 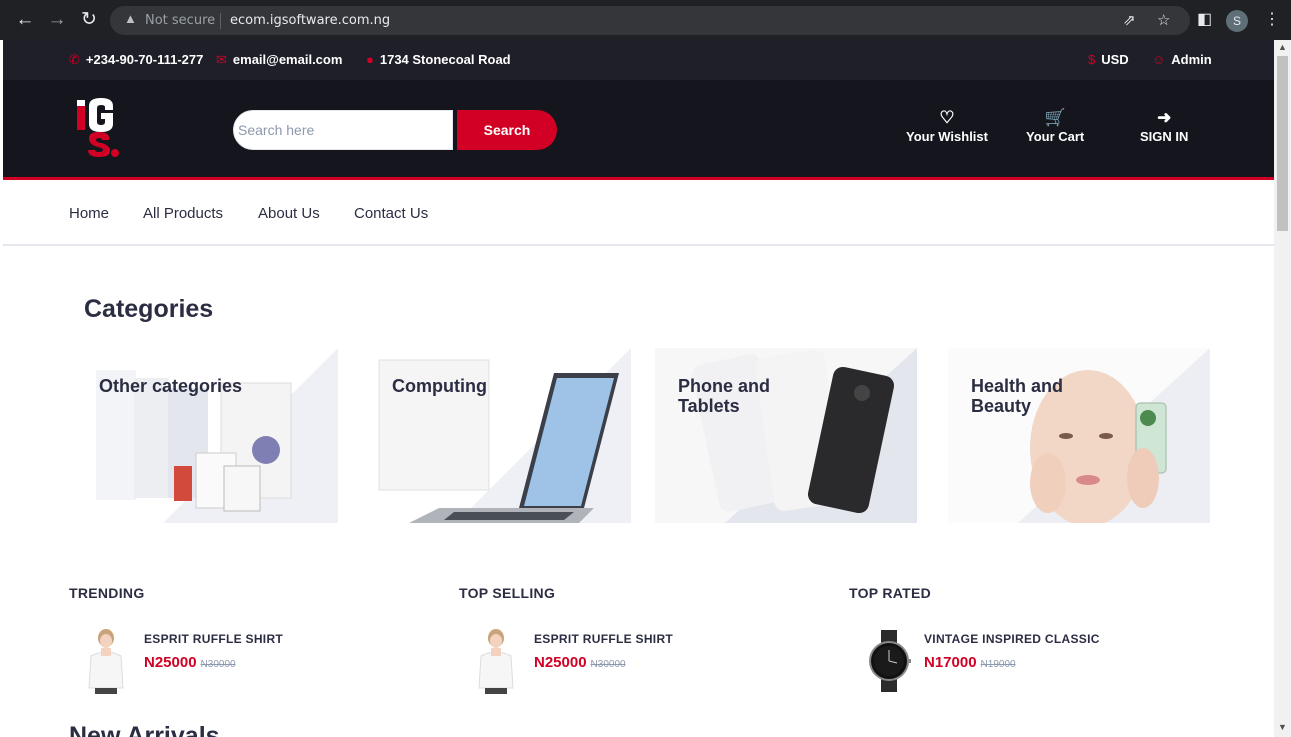 What do you see at coordinates (217, 435) in the screenshot?
I see `grocery-boxes-icon` at bounding box center [217, 435].